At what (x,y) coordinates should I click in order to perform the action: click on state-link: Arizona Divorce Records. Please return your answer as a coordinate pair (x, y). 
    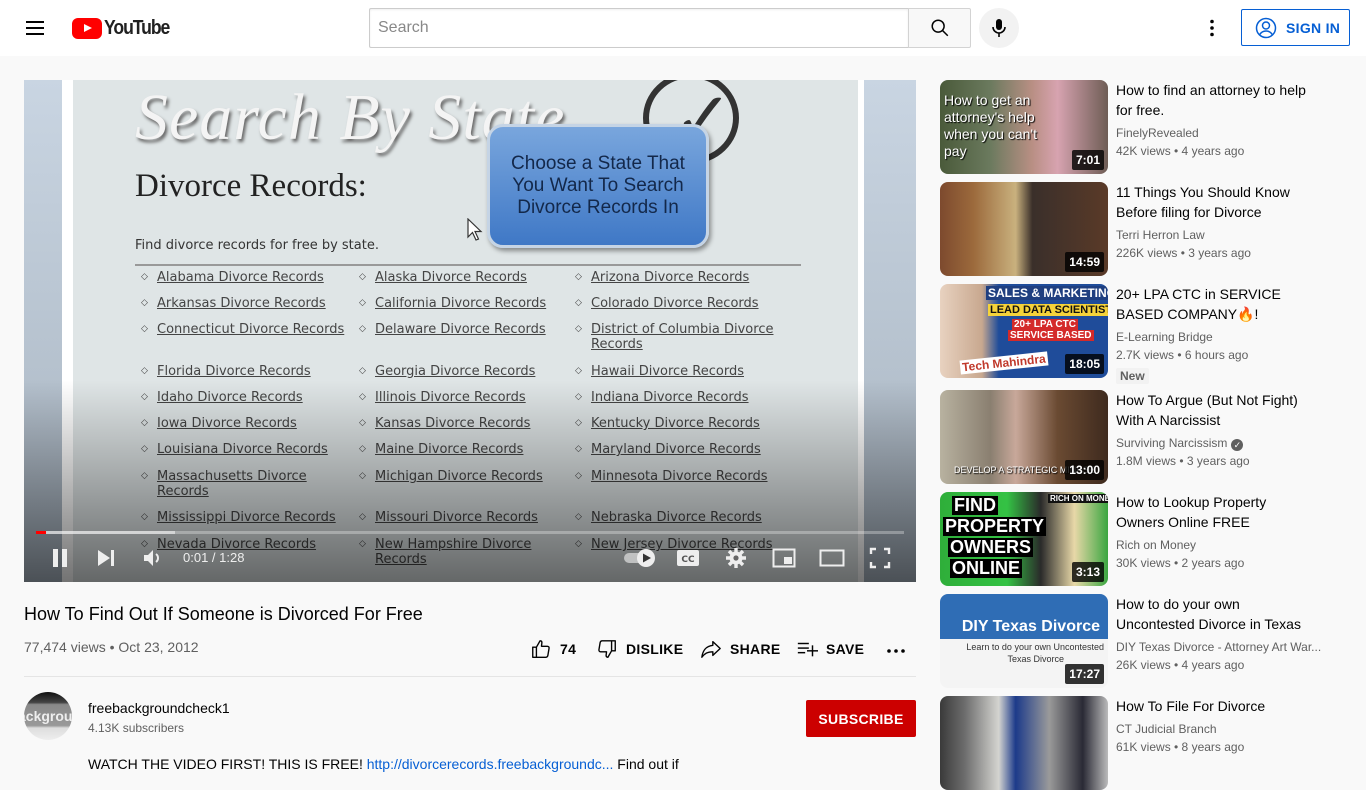
    Looking at the image, I should click on (682, 277).